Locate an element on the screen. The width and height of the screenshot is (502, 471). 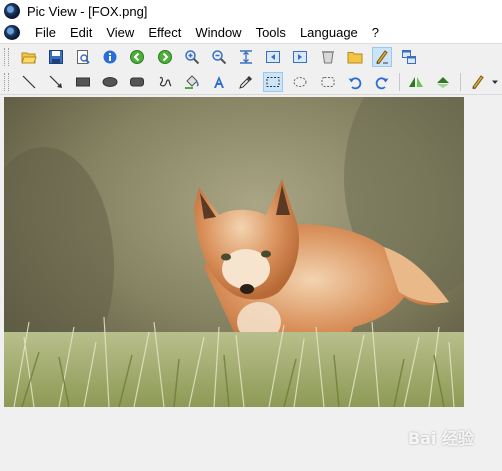
arrow-icon is located at coordinates (55, 81).